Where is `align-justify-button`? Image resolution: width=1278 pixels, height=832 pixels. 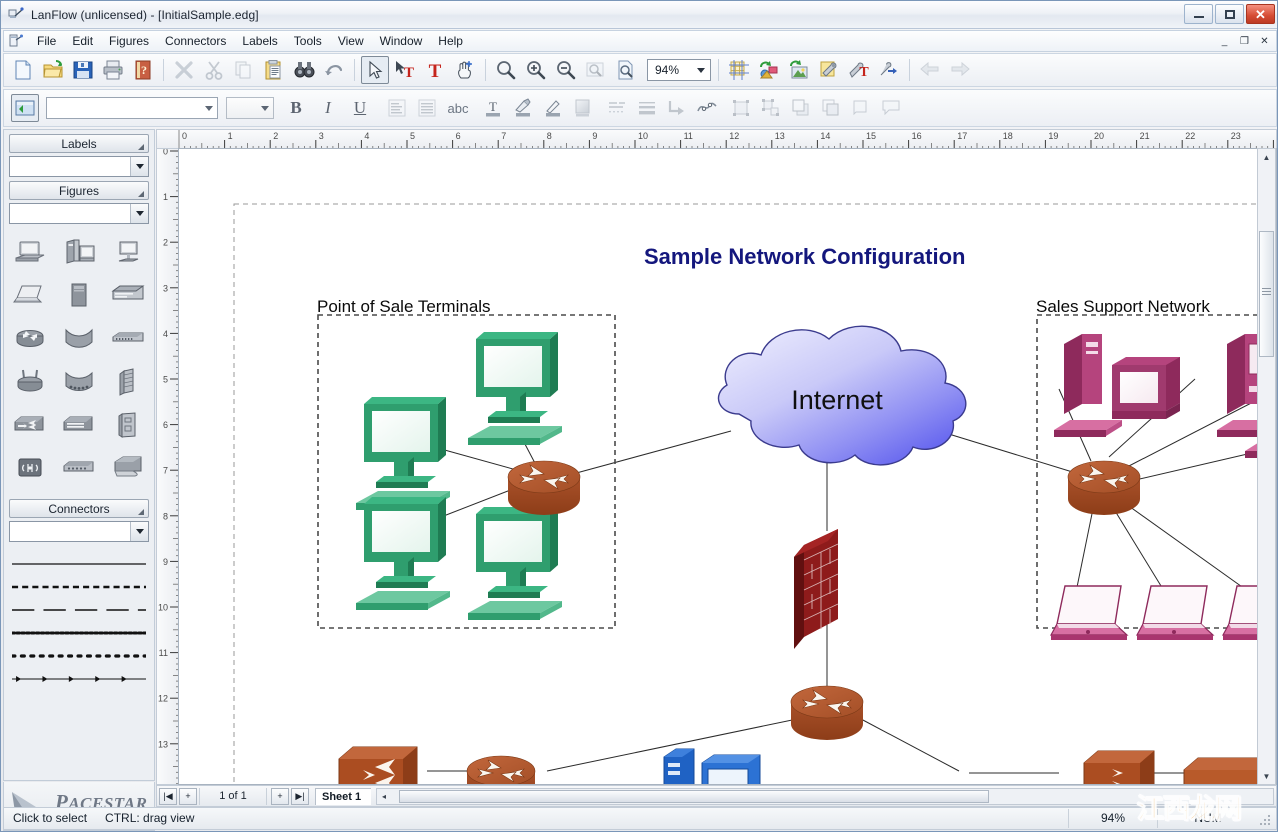
align-justify-button is located at coordinates (427, 108).